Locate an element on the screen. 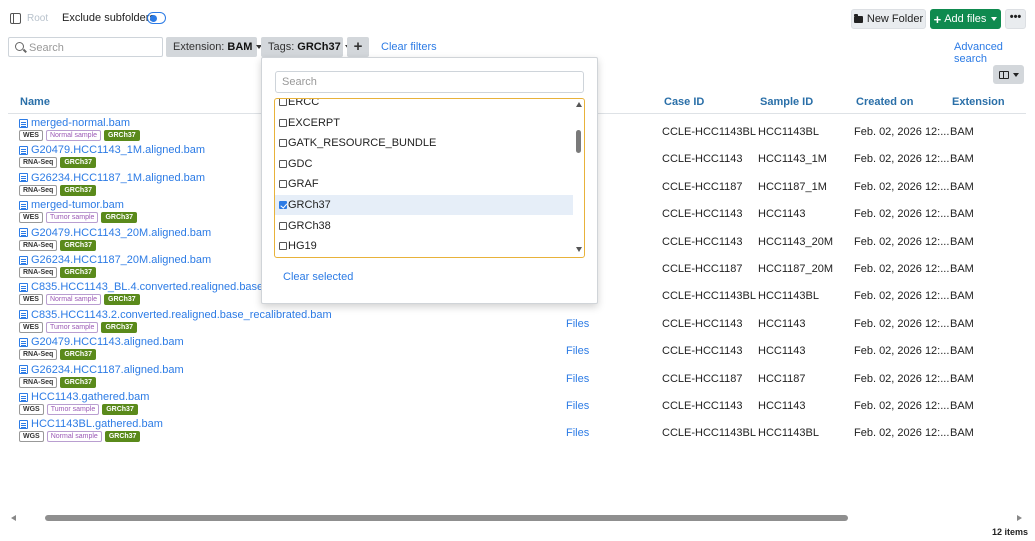 Image resolution: width=1035 pixels, height=541 pixels. tag-badge: RNA-Seq is located at coordinates (38, 190).